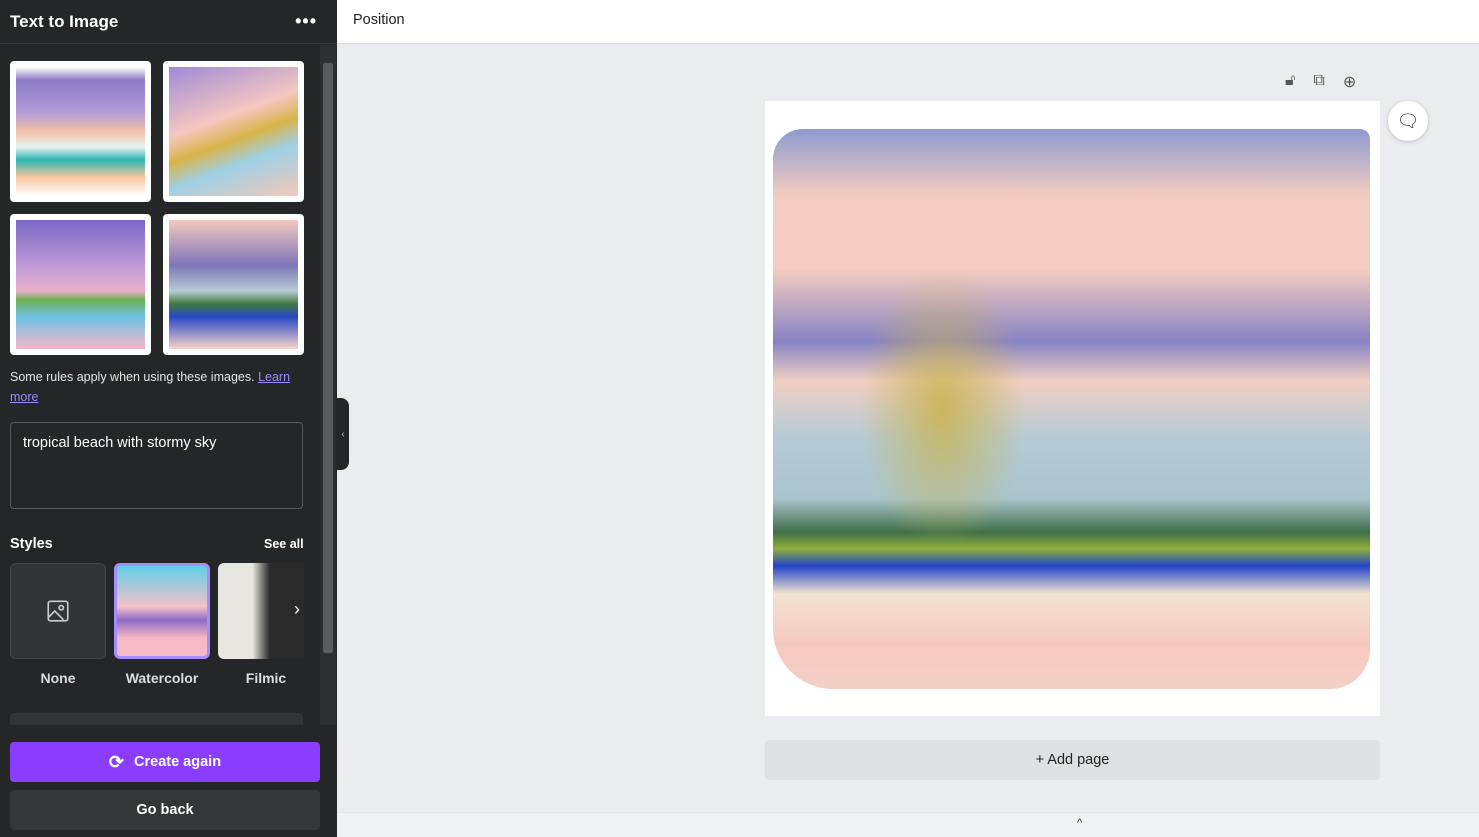  I want to click on prompt-input: tropical beach with stormy sky, so click(156, 465).